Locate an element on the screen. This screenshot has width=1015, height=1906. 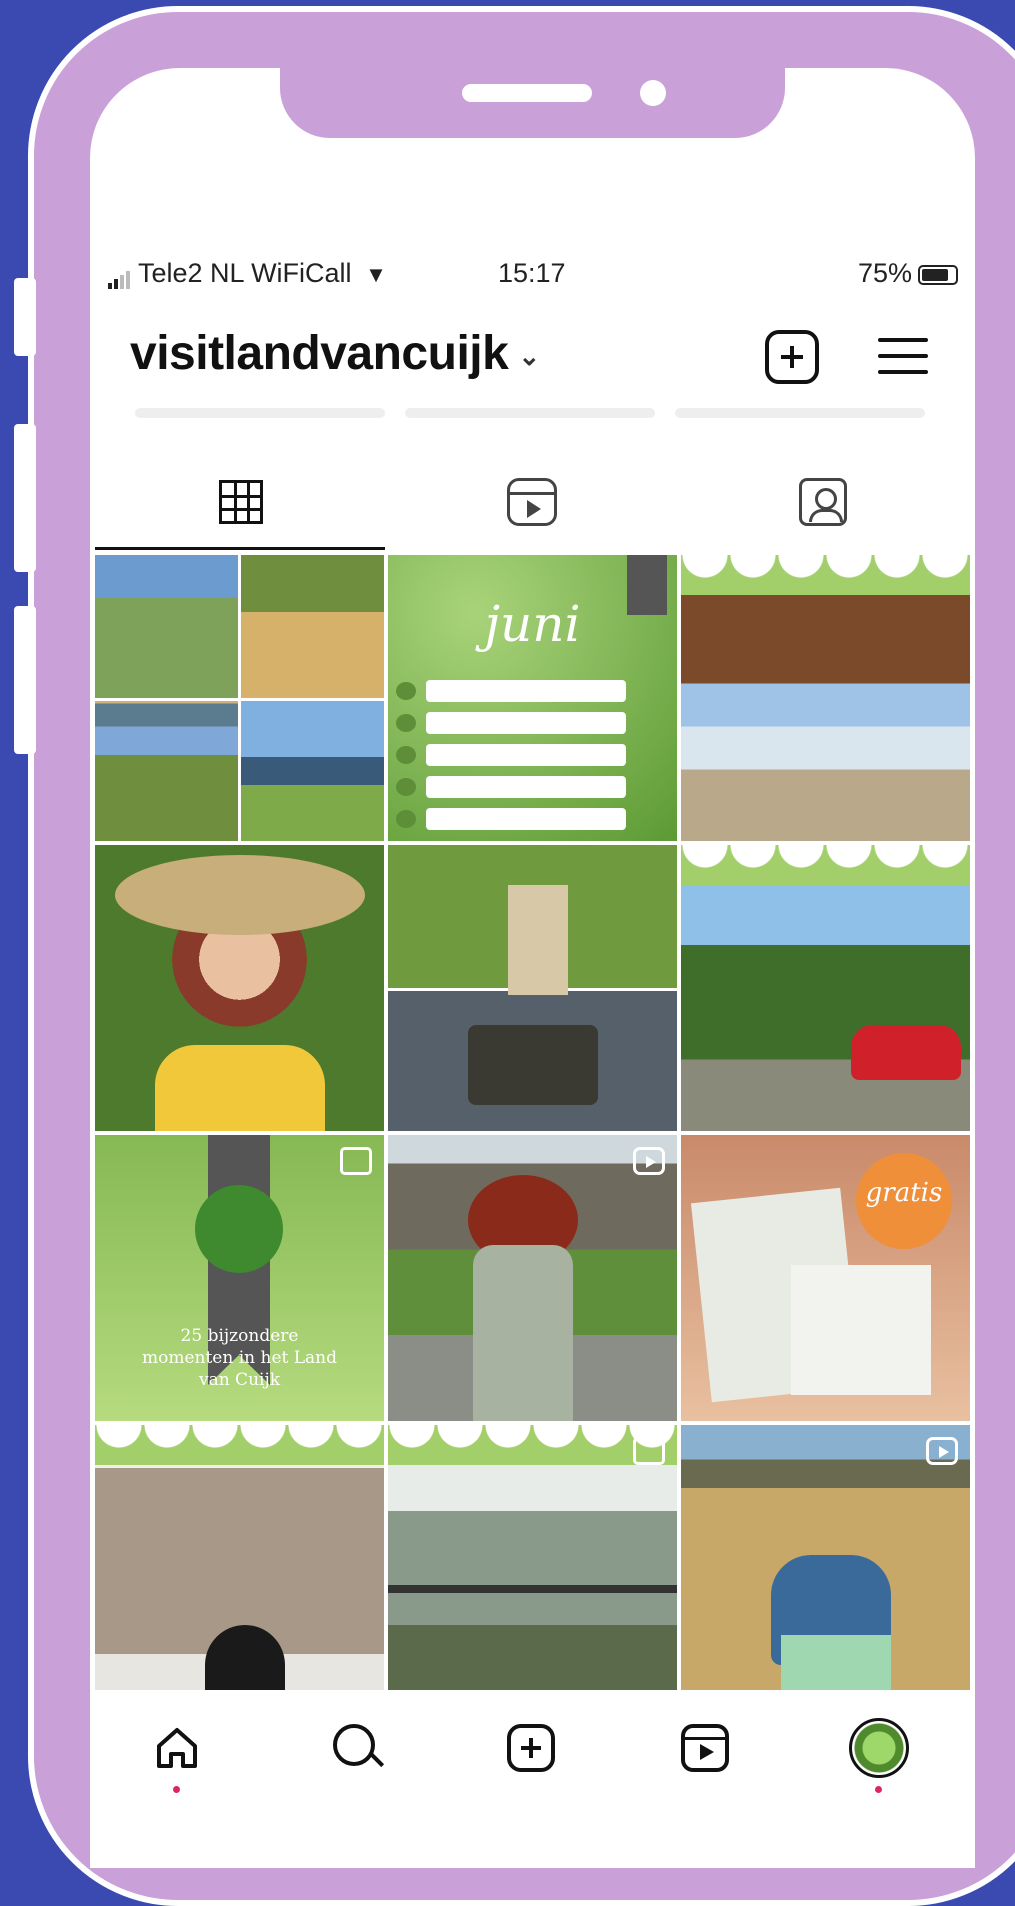
nav-profile is located at coordinates (879, 1755).